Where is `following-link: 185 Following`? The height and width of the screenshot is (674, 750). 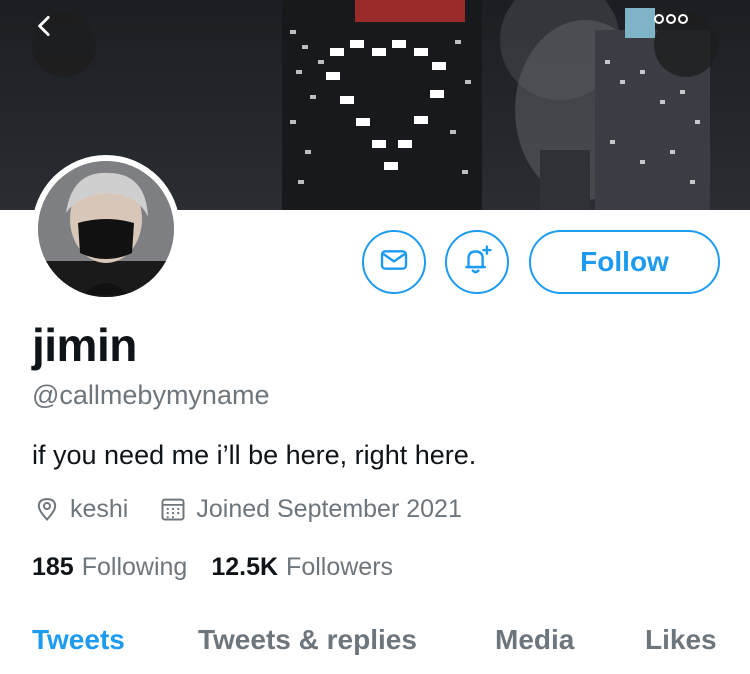
following-link: 185 Following is located at coordinates (109, 567).